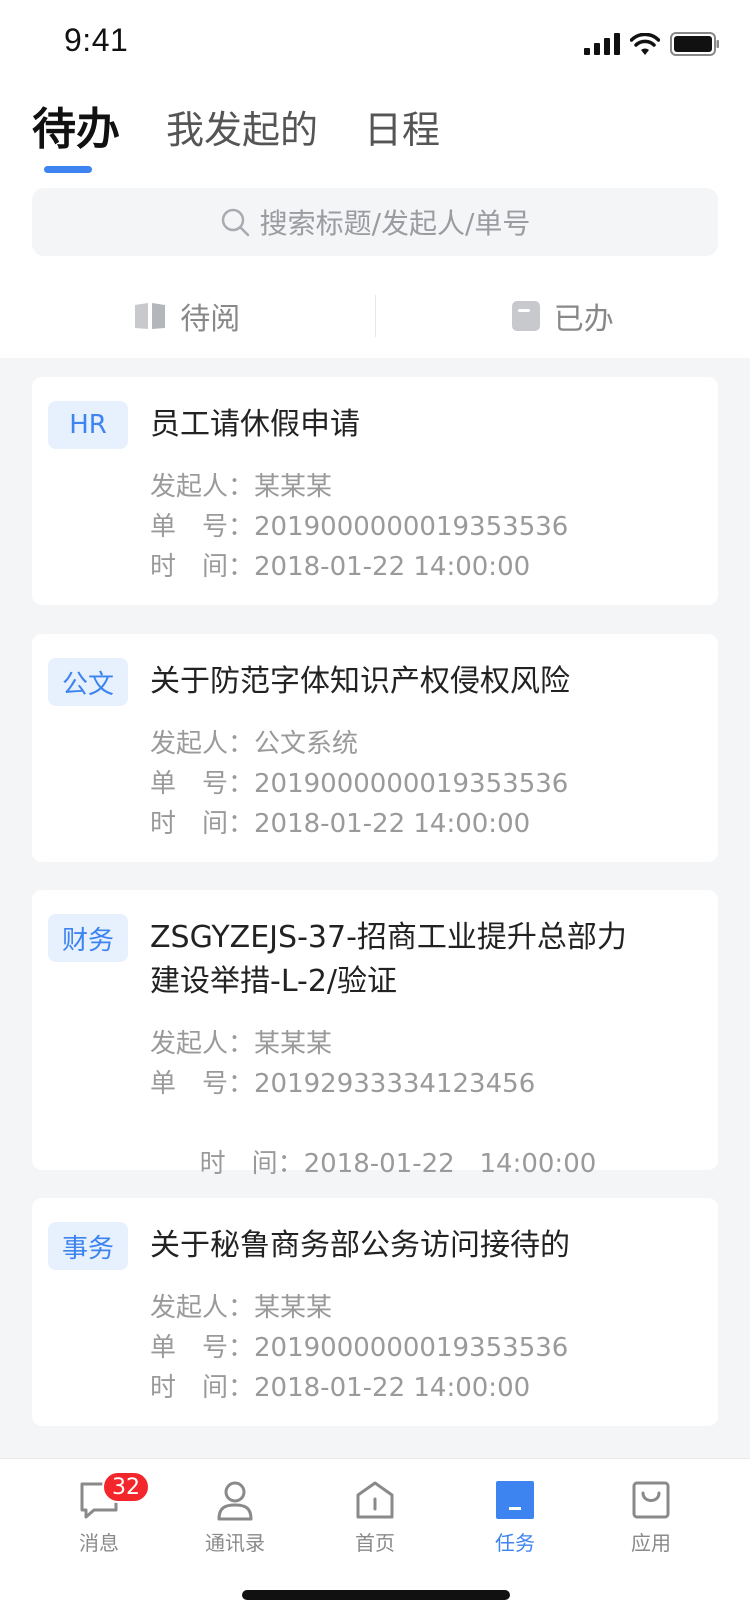 The width and height of the screenshot is (750, 1624). I want to click on apps-bag-icon, so click(651, 1500).